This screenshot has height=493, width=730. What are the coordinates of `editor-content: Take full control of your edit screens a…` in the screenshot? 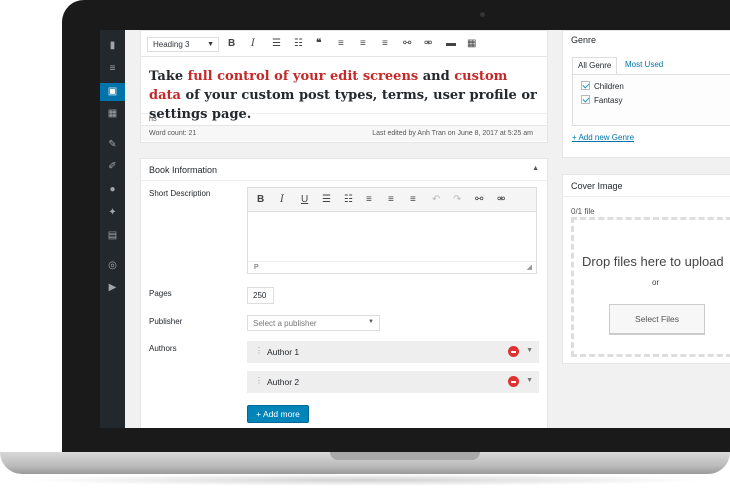 It's located at (344, 89).